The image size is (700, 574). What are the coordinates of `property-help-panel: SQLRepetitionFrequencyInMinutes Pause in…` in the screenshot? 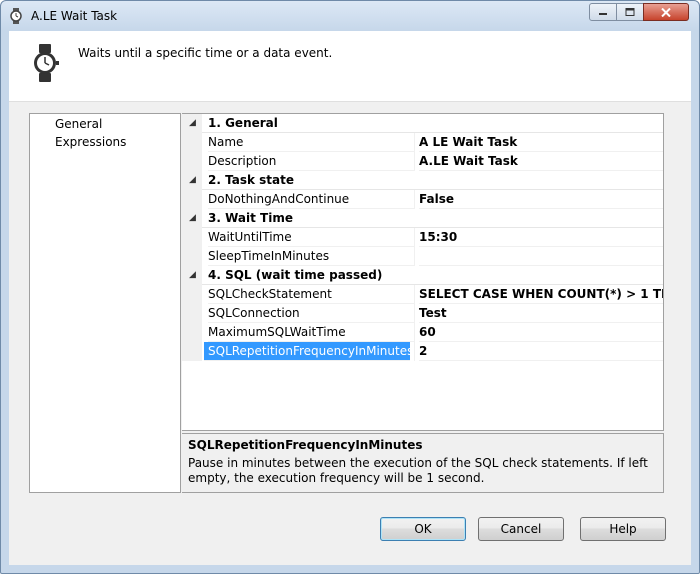 It's located at (423, 463).